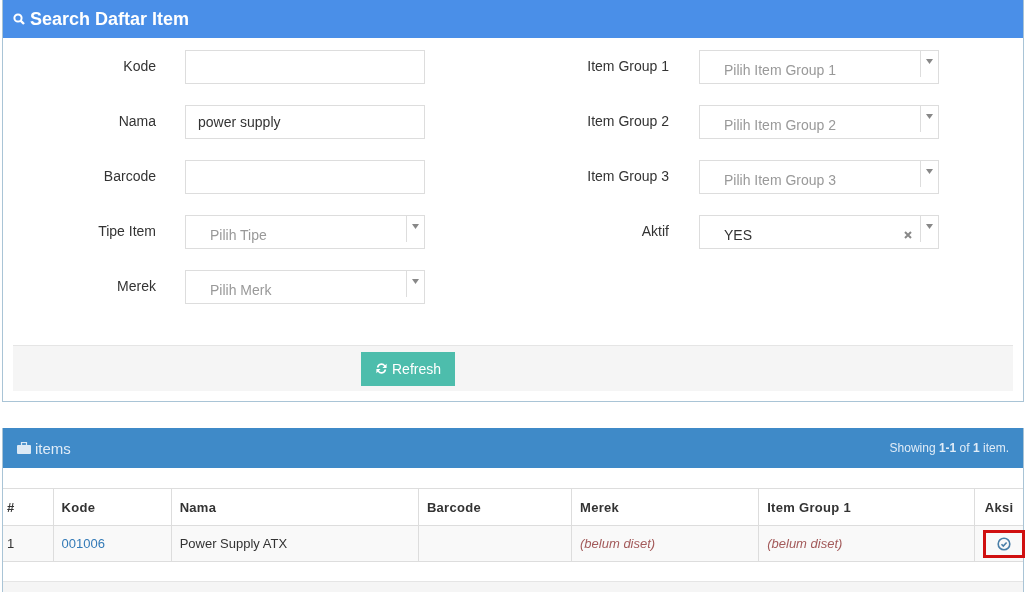  I want to click on select-field: Pilih Item Group 3, so click(819, 177).